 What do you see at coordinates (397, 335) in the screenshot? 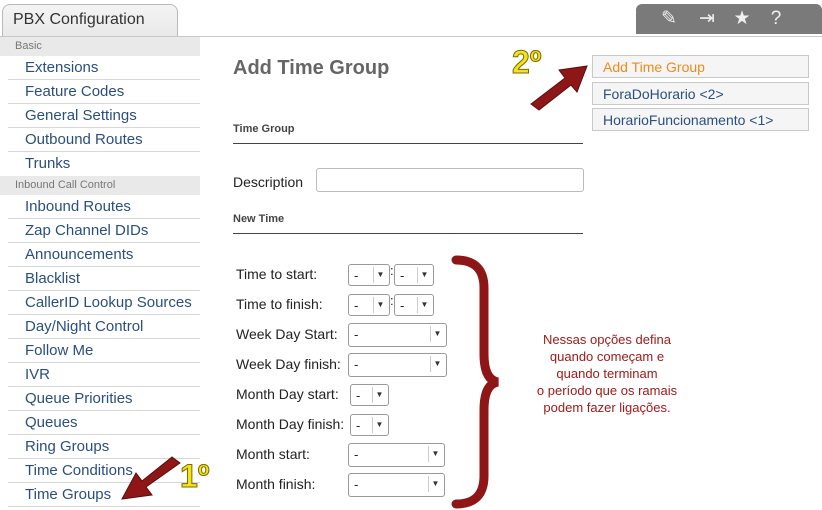
I see `week-start-select: - ▼` at bounding box center [397, 335].